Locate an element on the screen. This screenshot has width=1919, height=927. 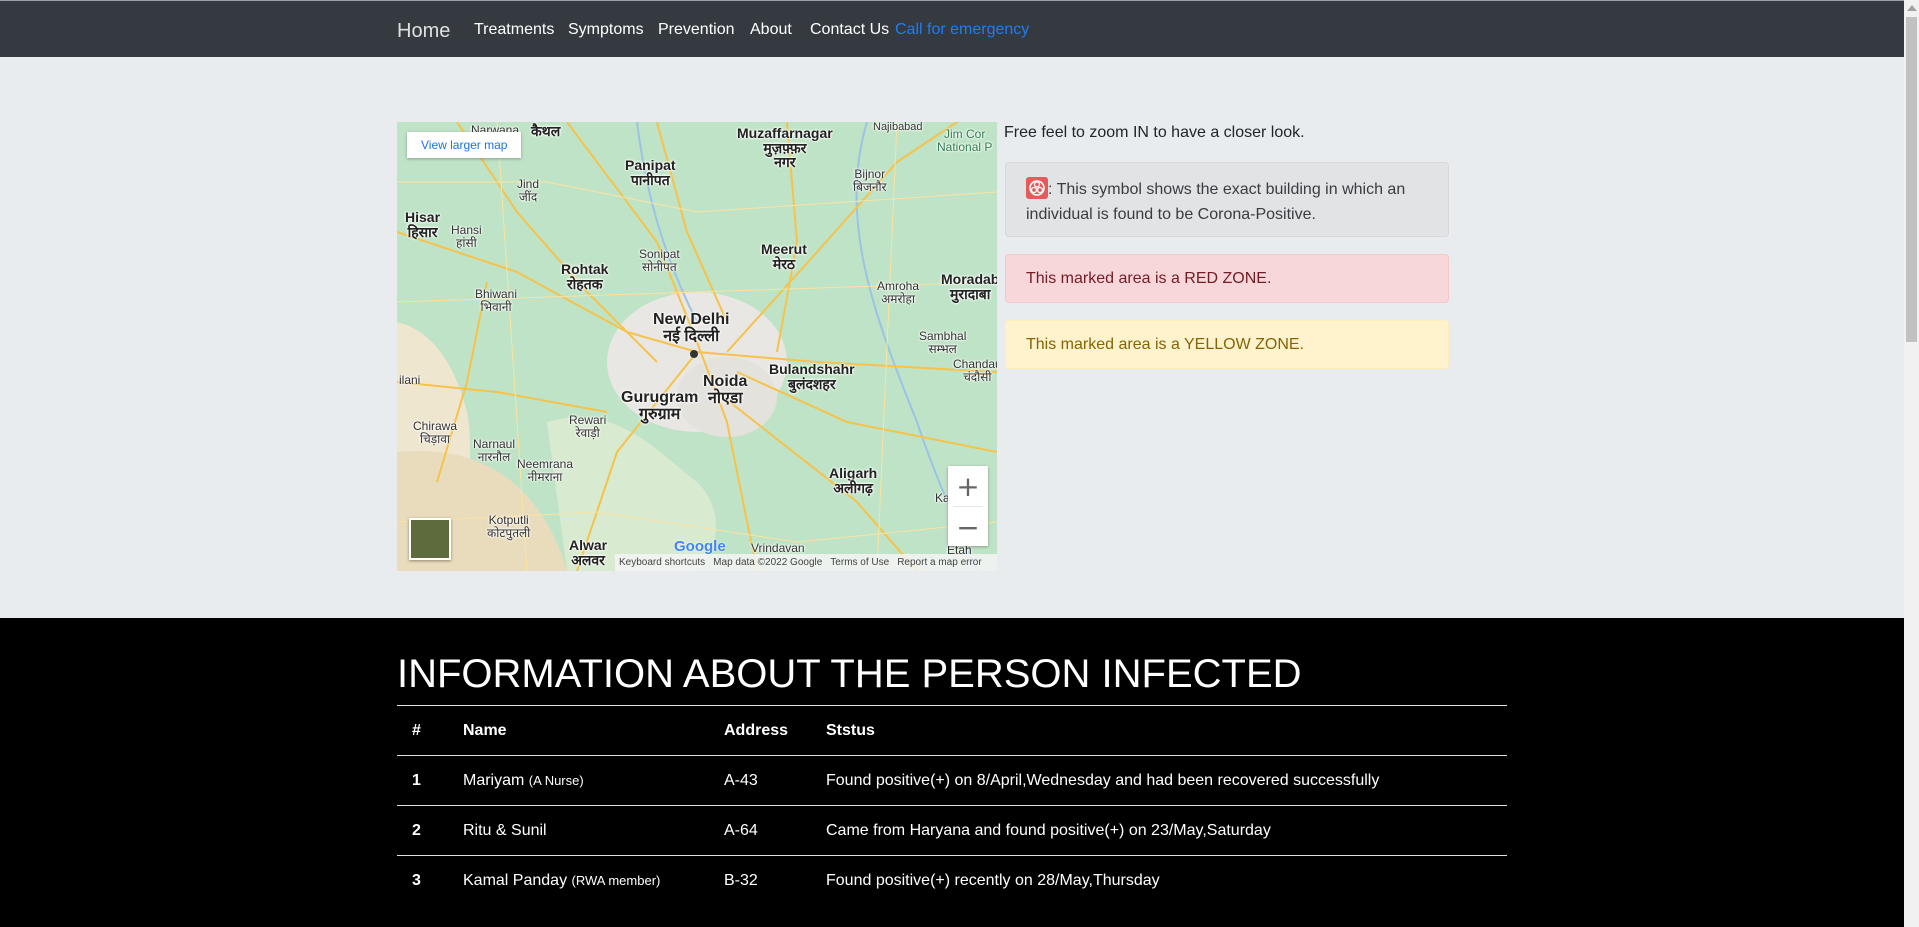
map-label-aligarh: Aligarh अलीगढ़ is located at coordinates (853, 480).